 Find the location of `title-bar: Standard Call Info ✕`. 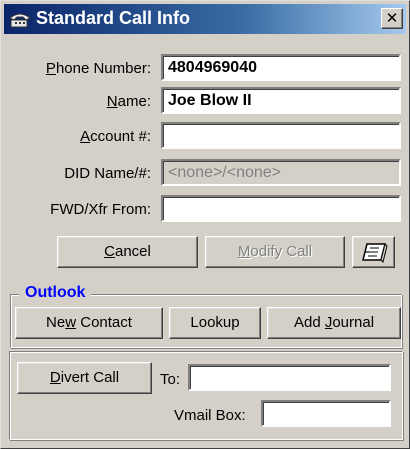

title-bar: Standard Call Info ✕ is located at coordinates (205, 19).